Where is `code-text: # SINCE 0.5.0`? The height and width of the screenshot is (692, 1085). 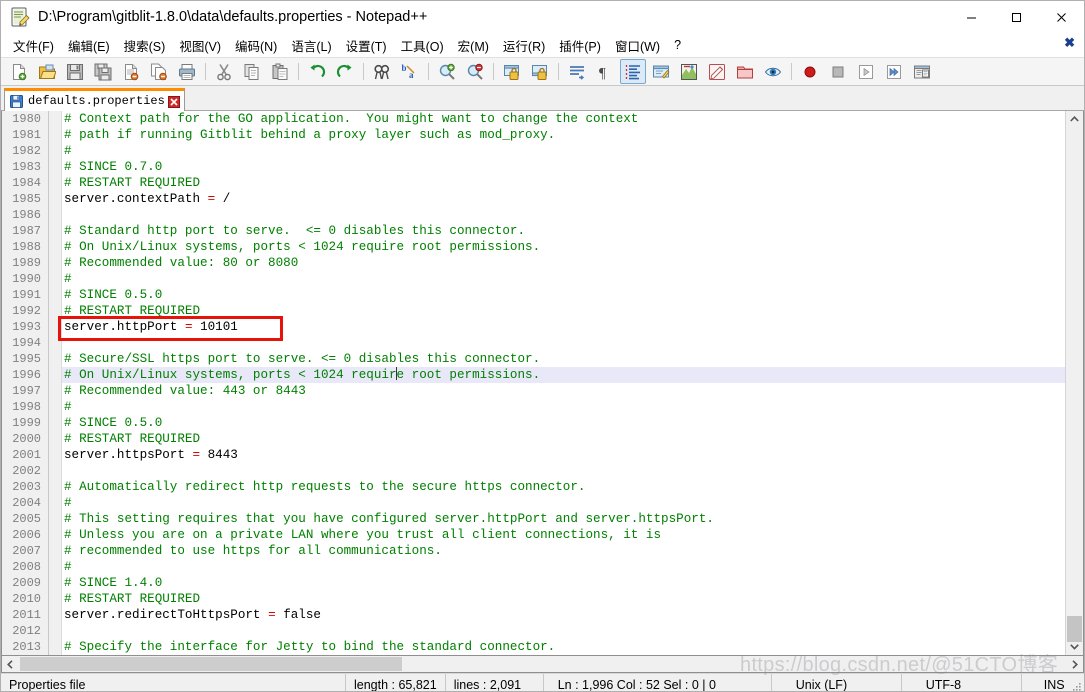
code-text: # SINCE 0.5.0 is located at coordinates (112, 423).